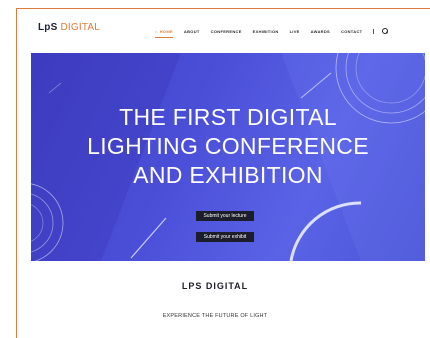 The width and height of the screenshot is (430, 338). Describe the element at coordinates (266, 31) in the screenshot. I see `nav-item-exhibition: EXHIBITION` at that location.